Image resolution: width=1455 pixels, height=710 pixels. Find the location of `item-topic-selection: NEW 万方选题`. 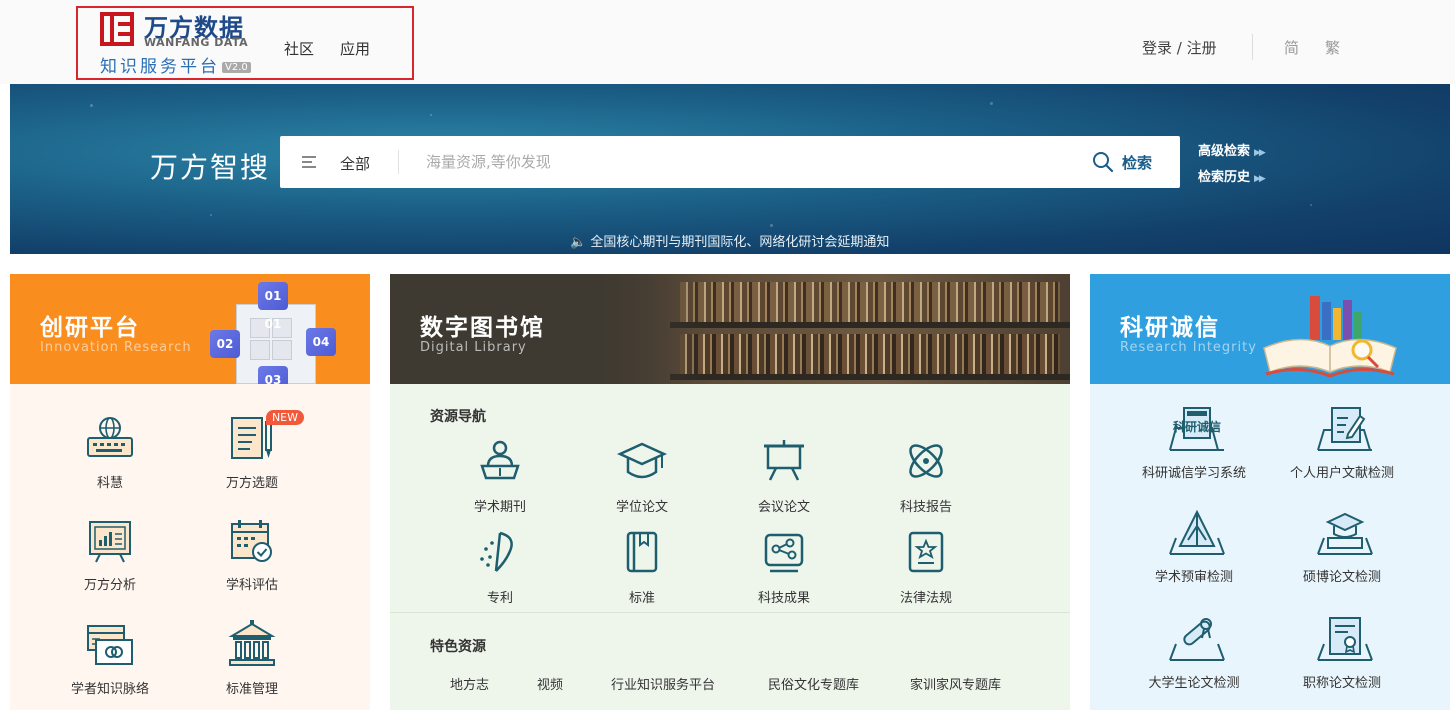

item-topic-selection: NEW 万方选题 is located at coordinates (252, 450).